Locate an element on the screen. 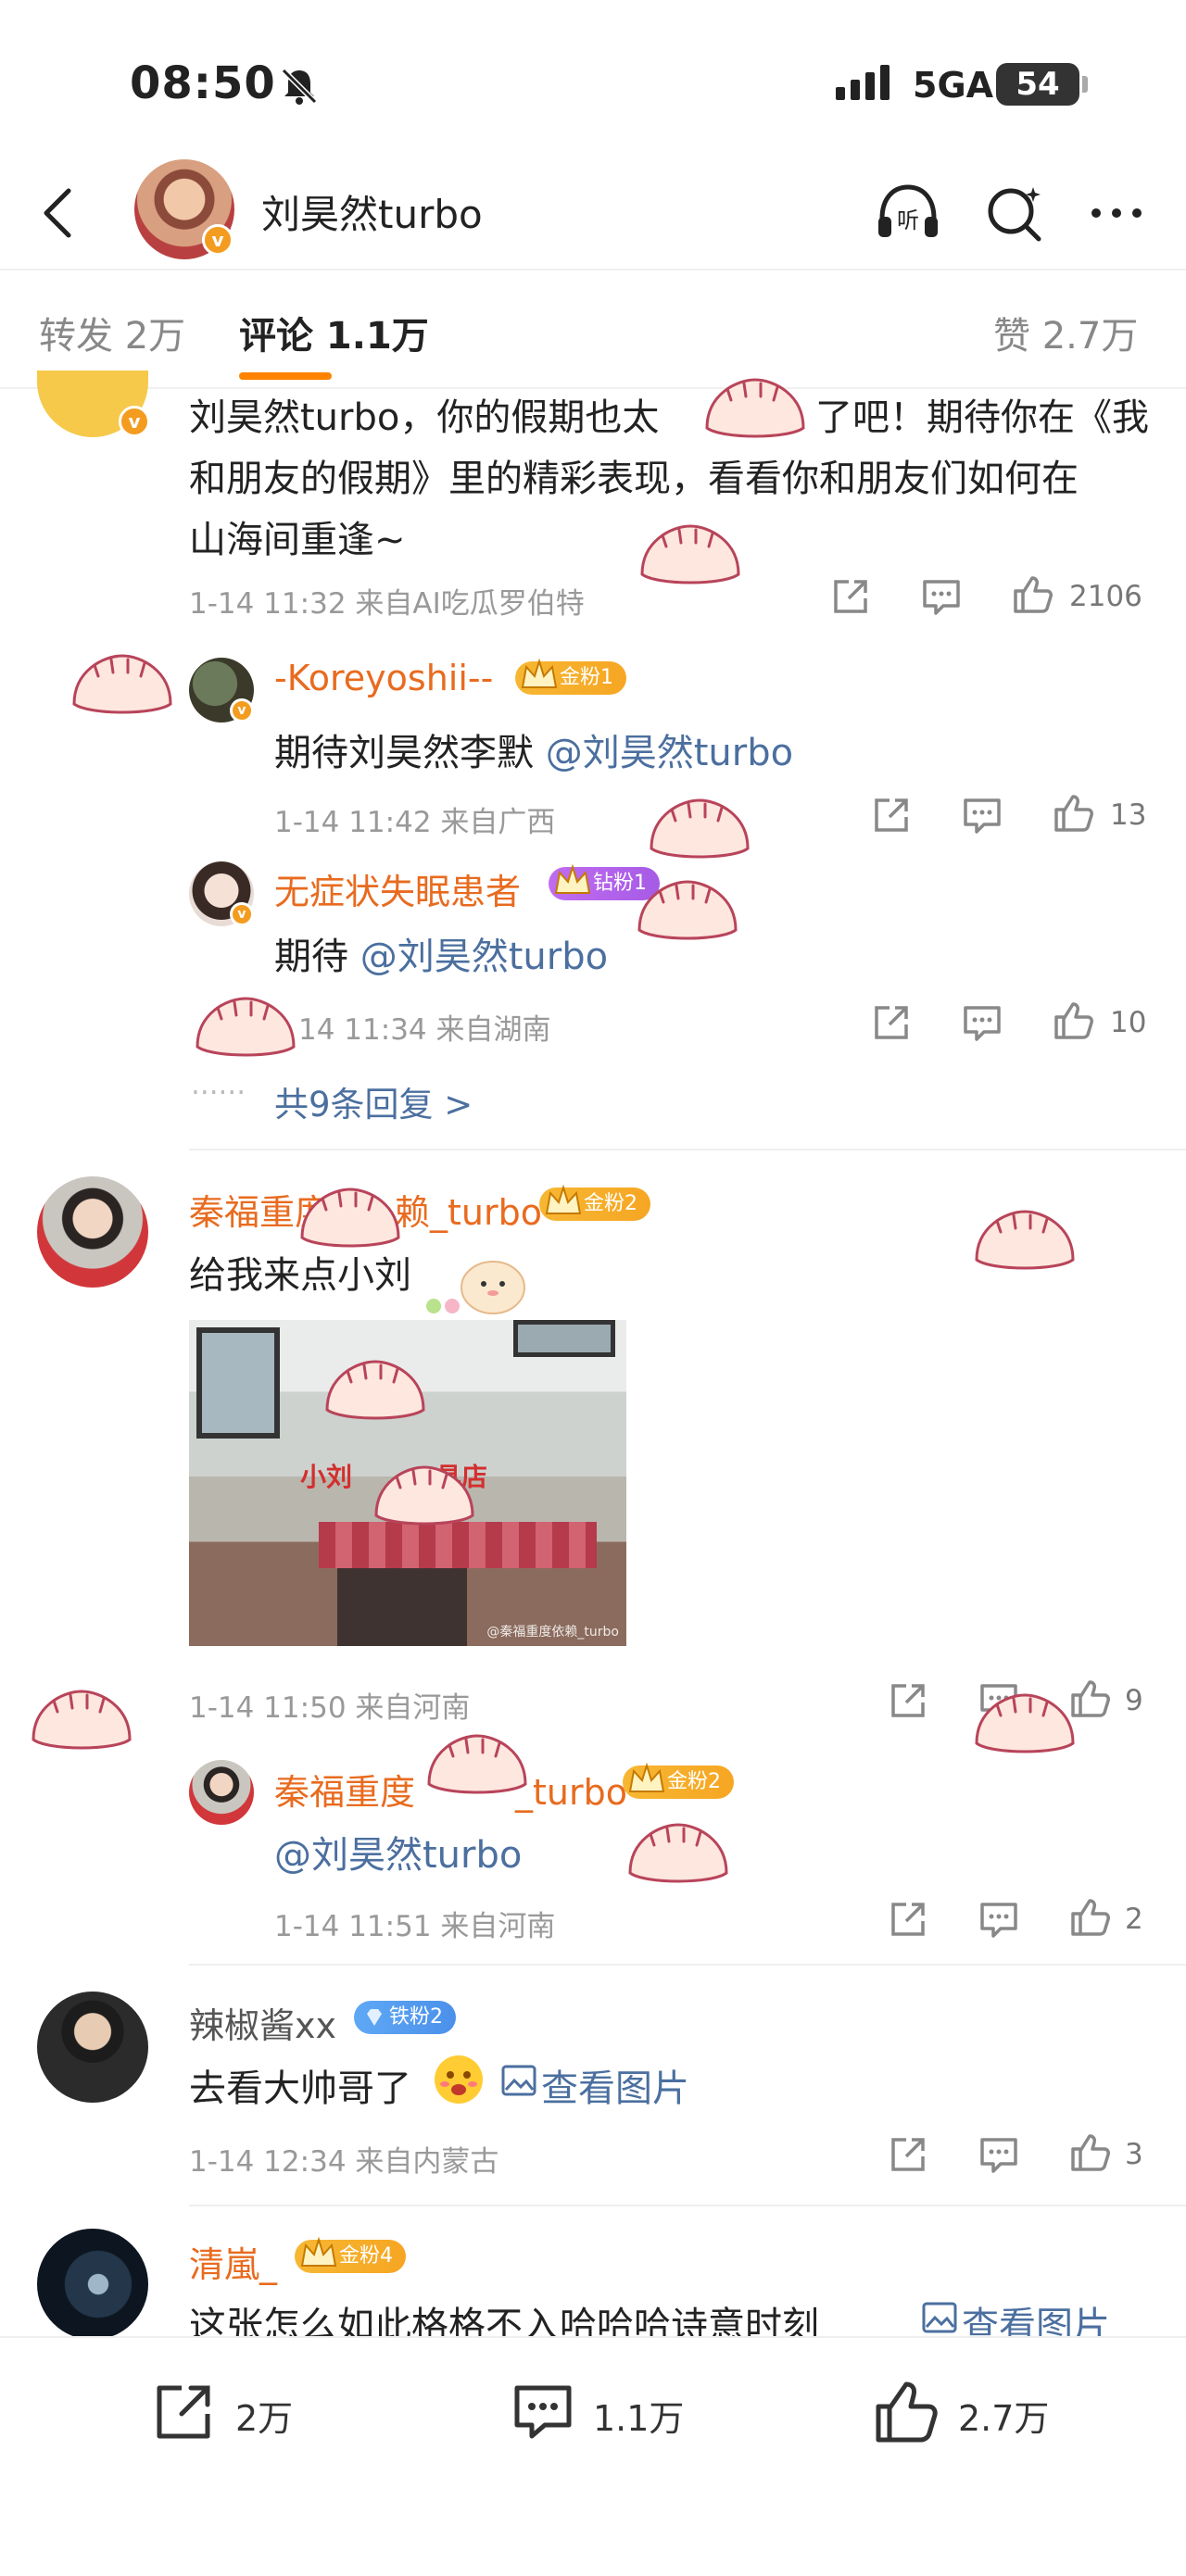  reply-text: 期待 @刘昊然turbo is located at coordinates (441, 953).